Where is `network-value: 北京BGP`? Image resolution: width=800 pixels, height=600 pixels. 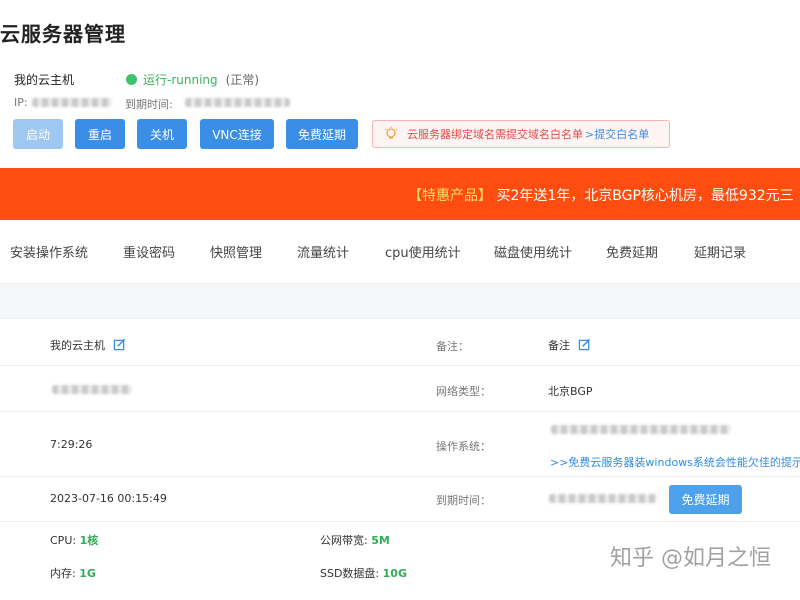
network-value: 北京BGP is located at coordinates (570, 391).